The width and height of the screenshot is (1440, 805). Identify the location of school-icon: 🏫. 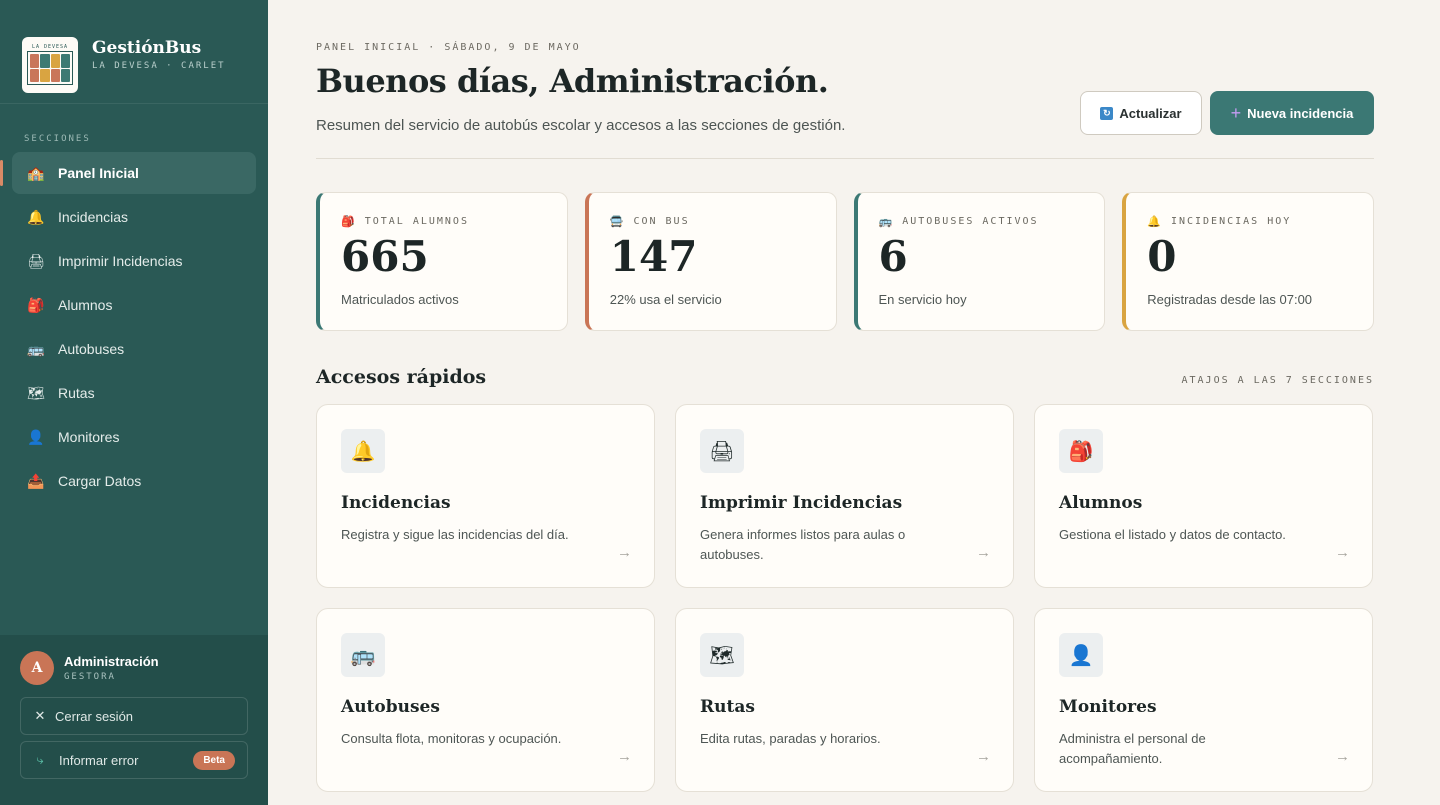
(36, 172).